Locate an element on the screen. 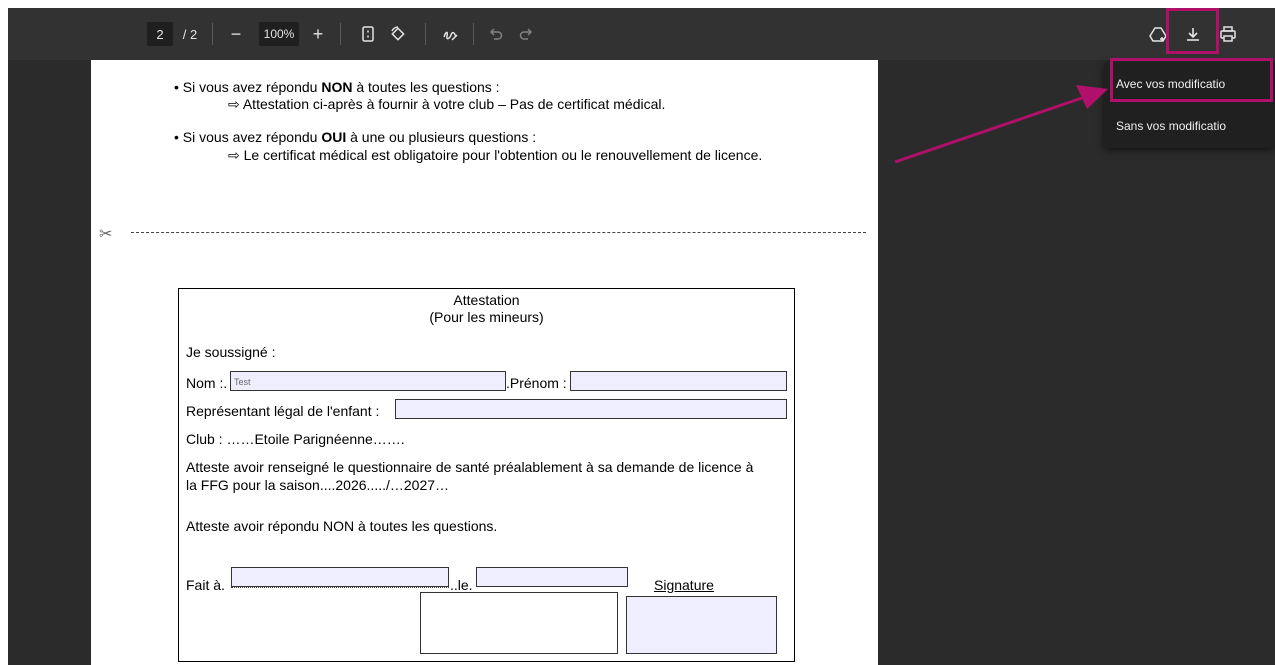 This screenshot has width=1275, height=665. nom-input is located at coordinates (368, 382).